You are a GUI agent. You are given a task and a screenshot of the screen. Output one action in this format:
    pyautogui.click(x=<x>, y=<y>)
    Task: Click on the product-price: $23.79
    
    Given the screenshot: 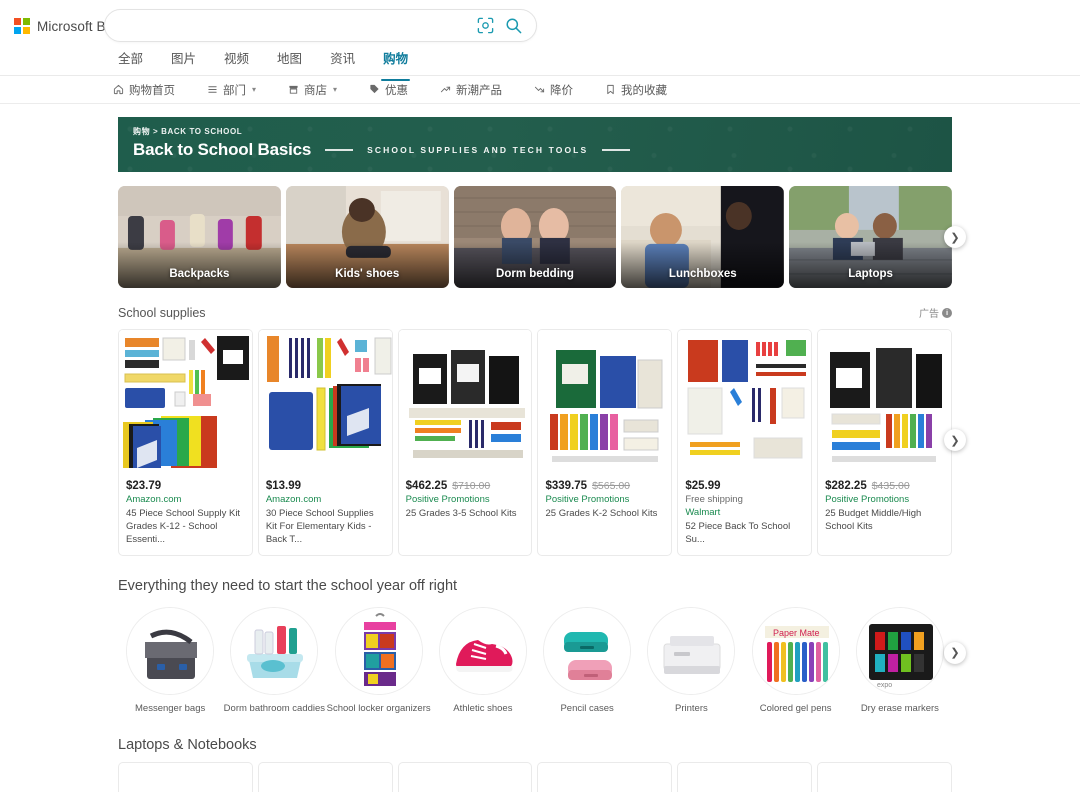 What is the action you would take?
    pyautogui.click(x=144, y=486)
    